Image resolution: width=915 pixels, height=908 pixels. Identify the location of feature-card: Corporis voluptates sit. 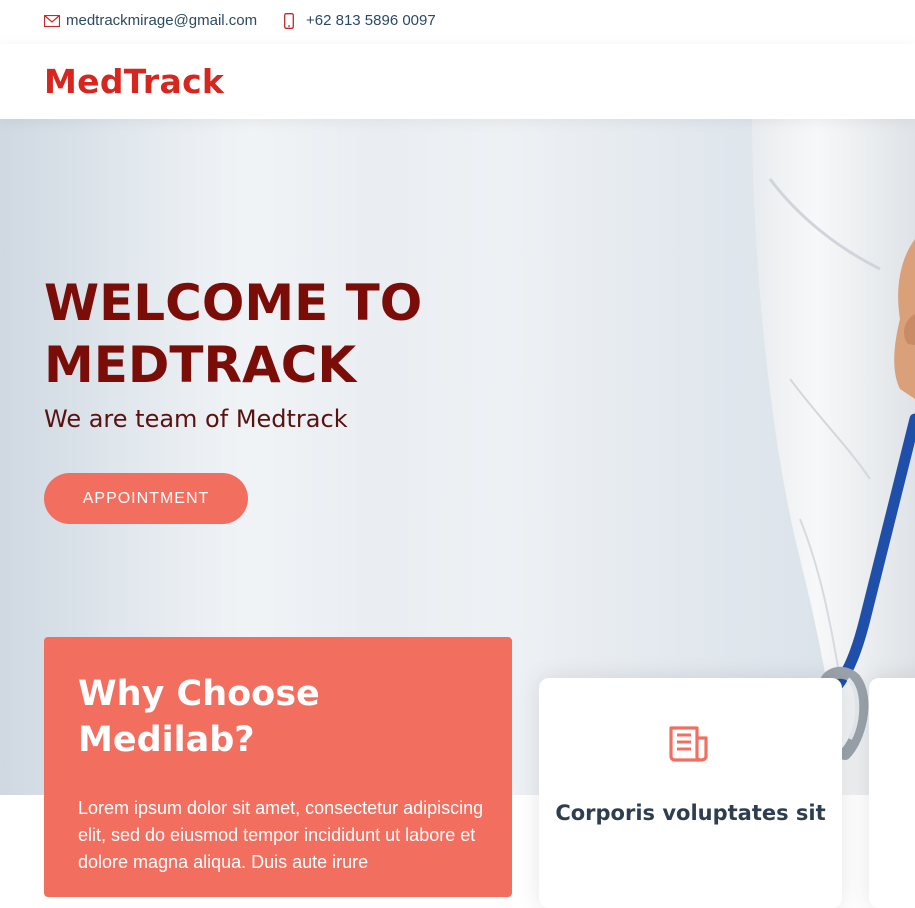
(690, 793).